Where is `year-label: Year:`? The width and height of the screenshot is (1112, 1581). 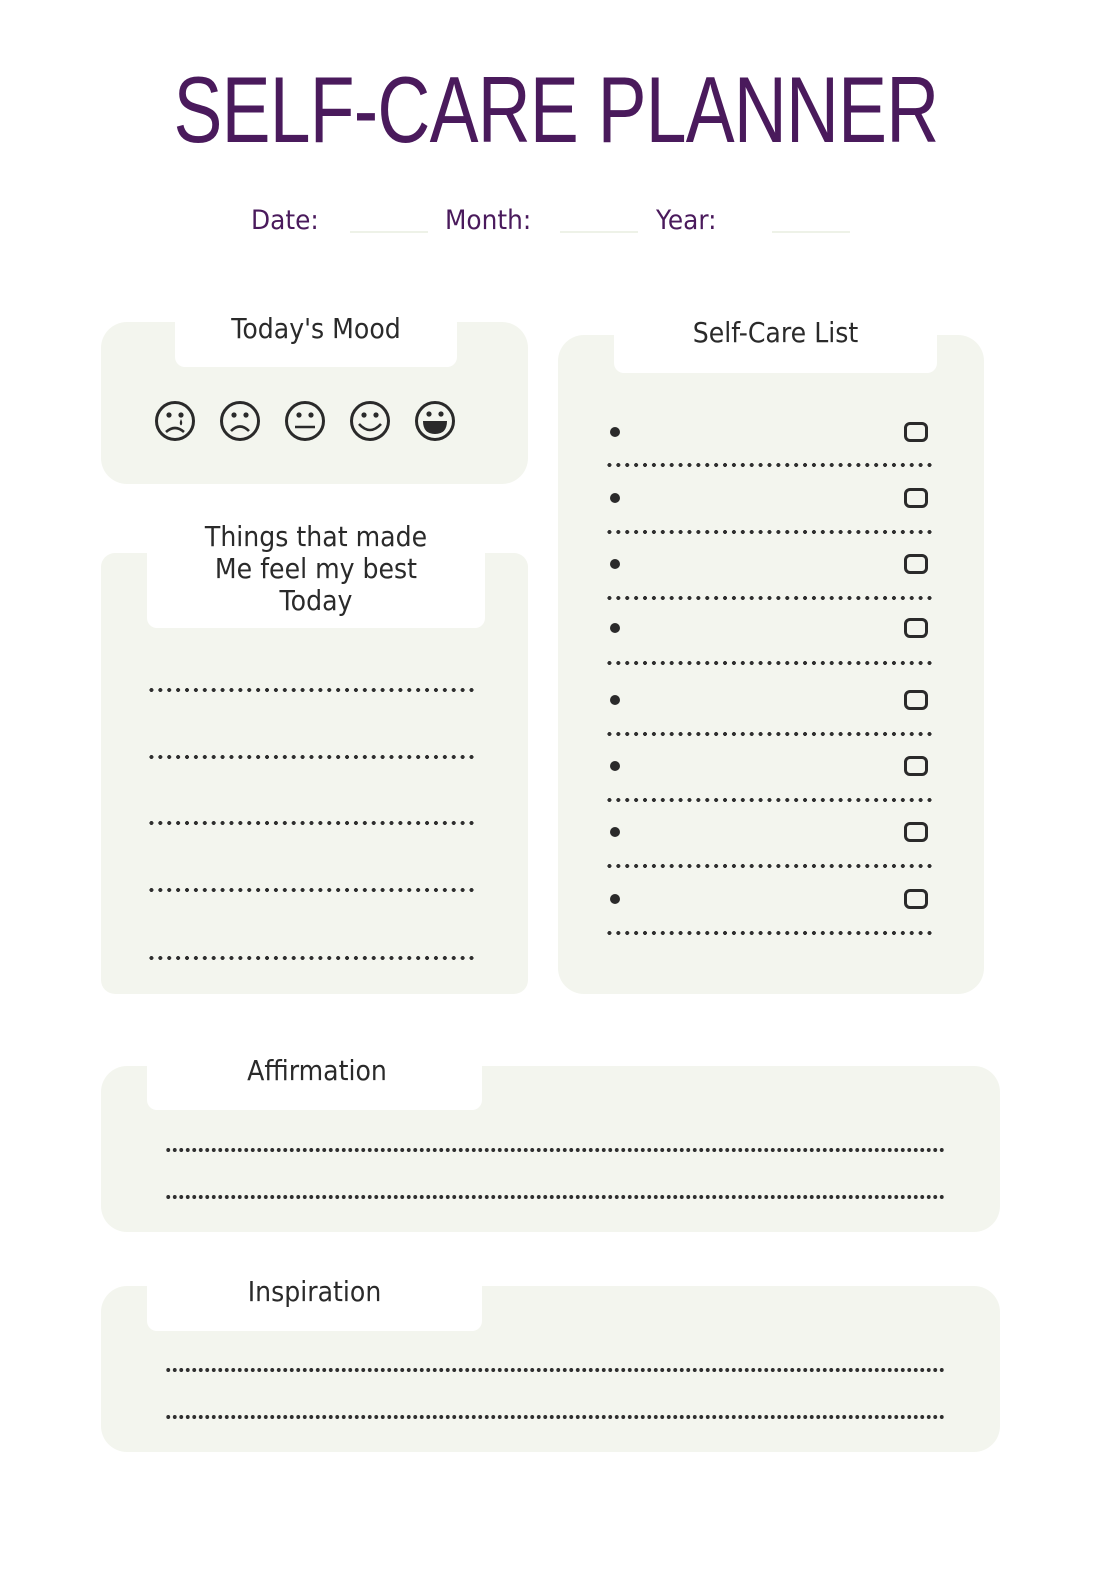 year-label: Year: is located at coordinates (686, 220).